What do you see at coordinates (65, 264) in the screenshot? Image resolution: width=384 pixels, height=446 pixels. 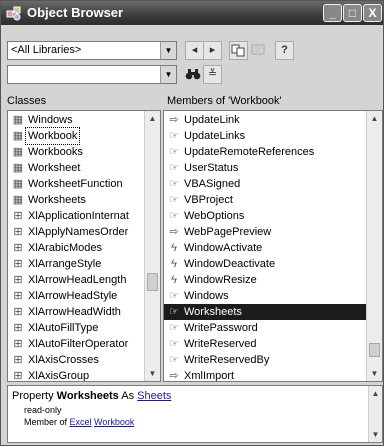 I see `class-label: XlArrangeStyle` at bounding box center [65, 264].